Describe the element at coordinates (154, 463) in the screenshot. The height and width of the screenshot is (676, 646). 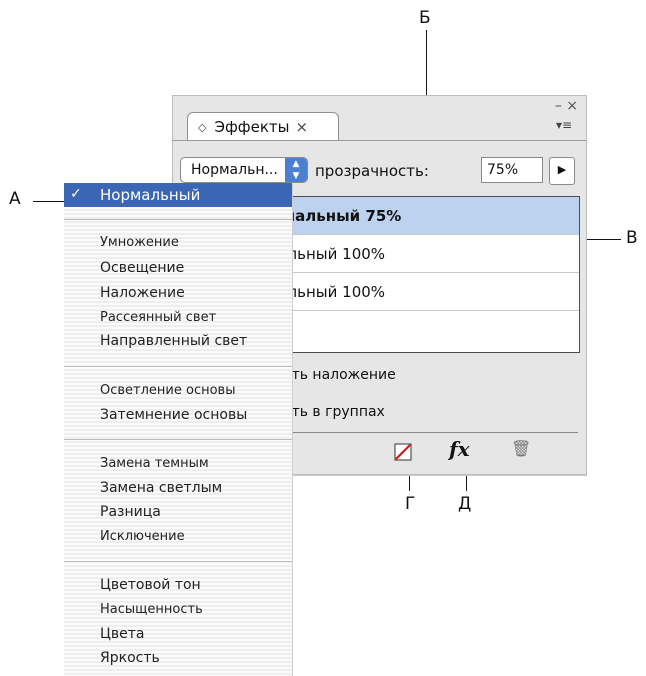
I see `menu-item: Замена темным` at that location.